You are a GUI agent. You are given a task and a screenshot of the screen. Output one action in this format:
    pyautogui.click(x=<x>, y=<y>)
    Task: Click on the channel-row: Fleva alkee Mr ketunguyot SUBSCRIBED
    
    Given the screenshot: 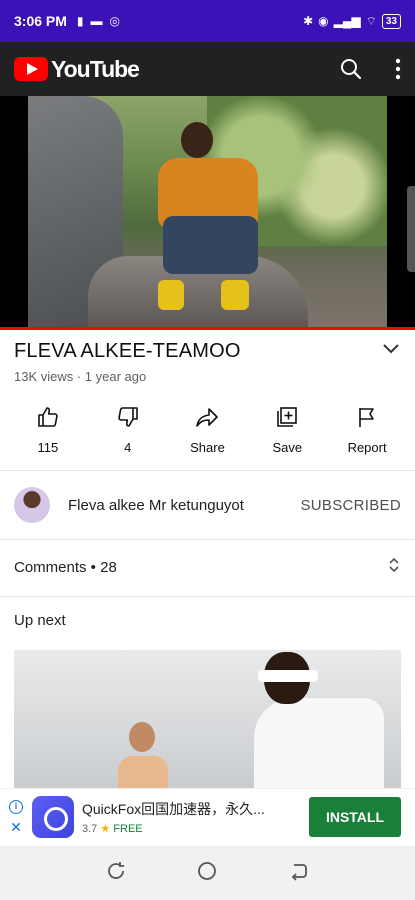 What is the action you would take?
    pyautogui.click(x=207, y=505)
    